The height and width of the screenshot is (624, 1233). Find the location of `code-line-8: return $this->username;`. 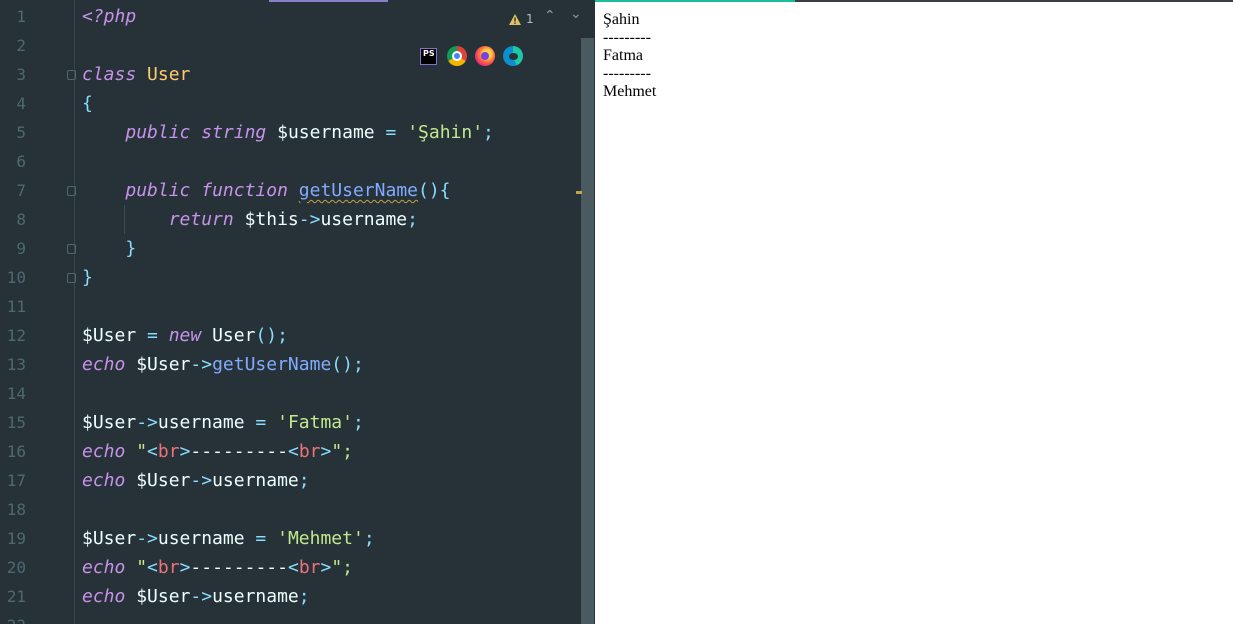

code-line-8: return $this->username; is located at coordinates (250, 219).